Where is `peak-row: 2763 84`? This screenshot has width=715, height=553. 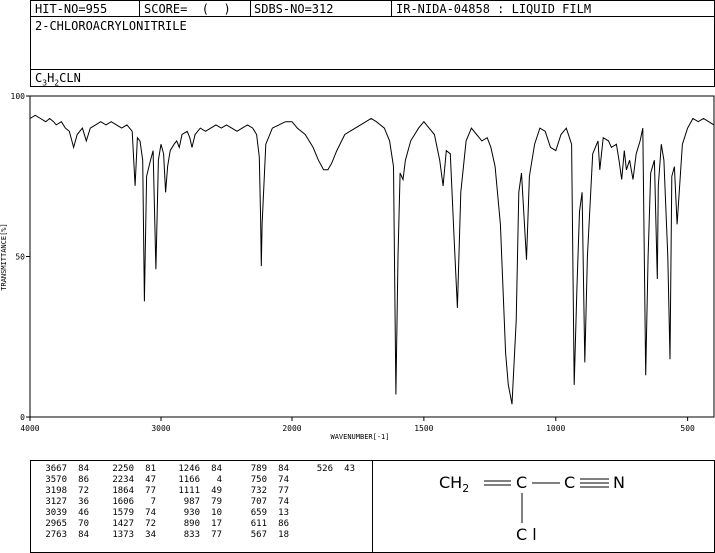
peak-row: 2763 84 is located at coordinates (63, 535).